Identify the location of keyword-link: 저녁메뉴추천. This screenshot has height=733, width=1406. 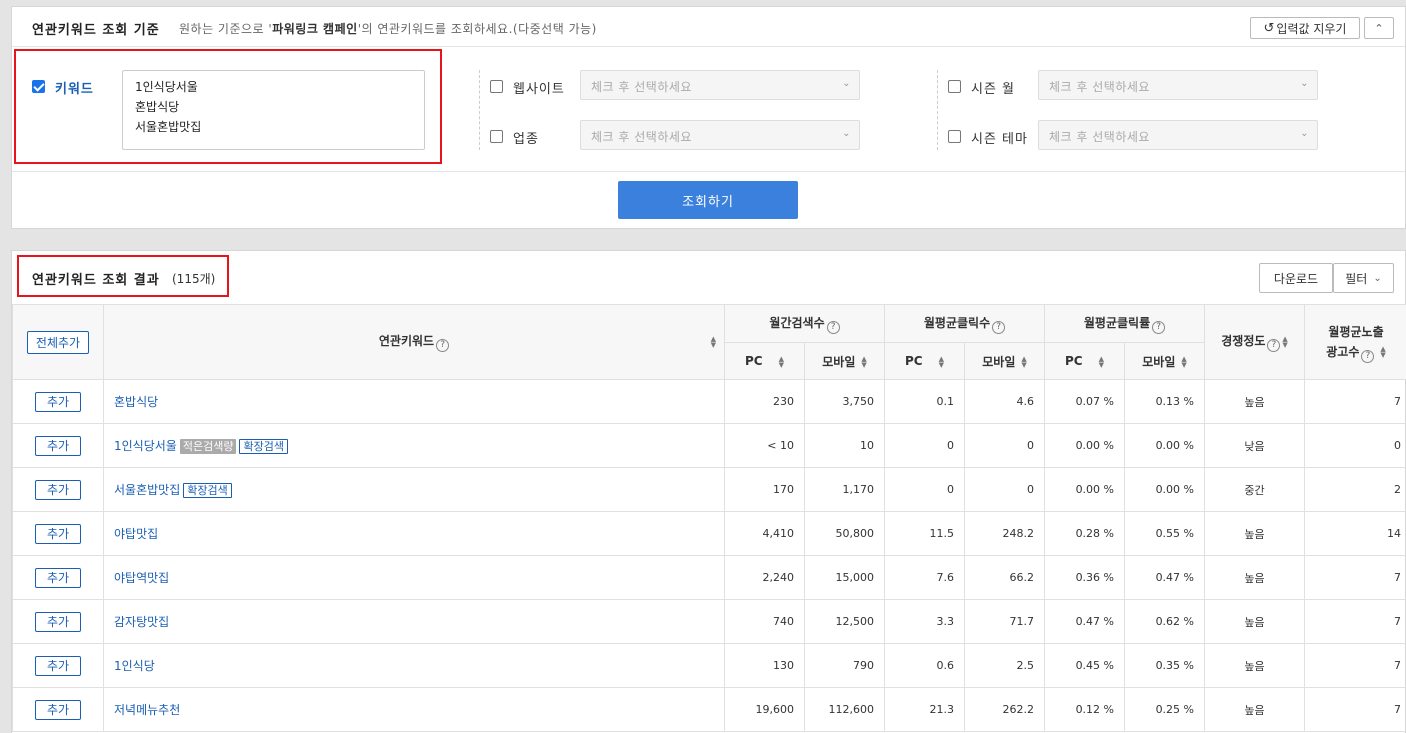
(142, 710).